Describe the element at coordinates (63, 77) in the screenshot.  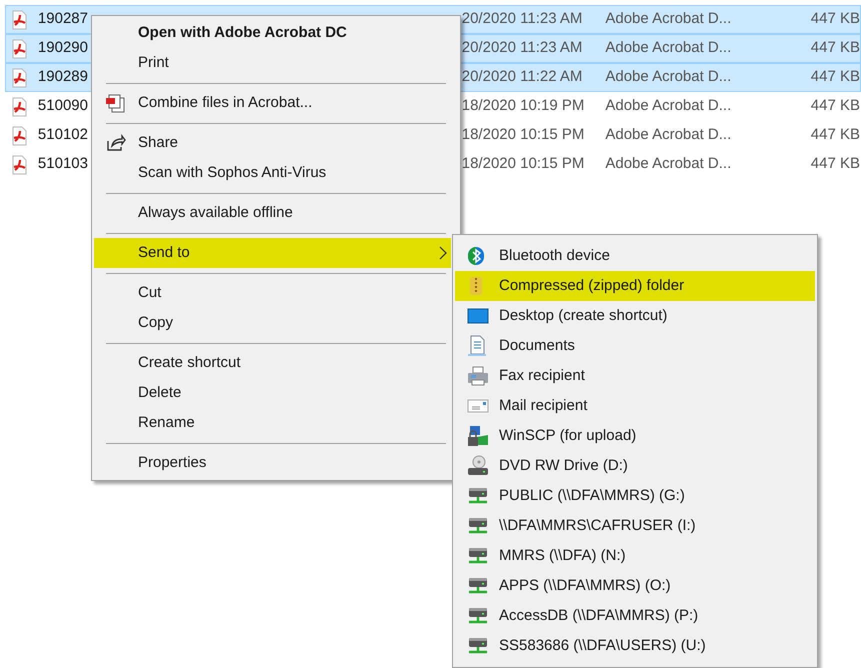
I see `file-name: 190289` at that location.